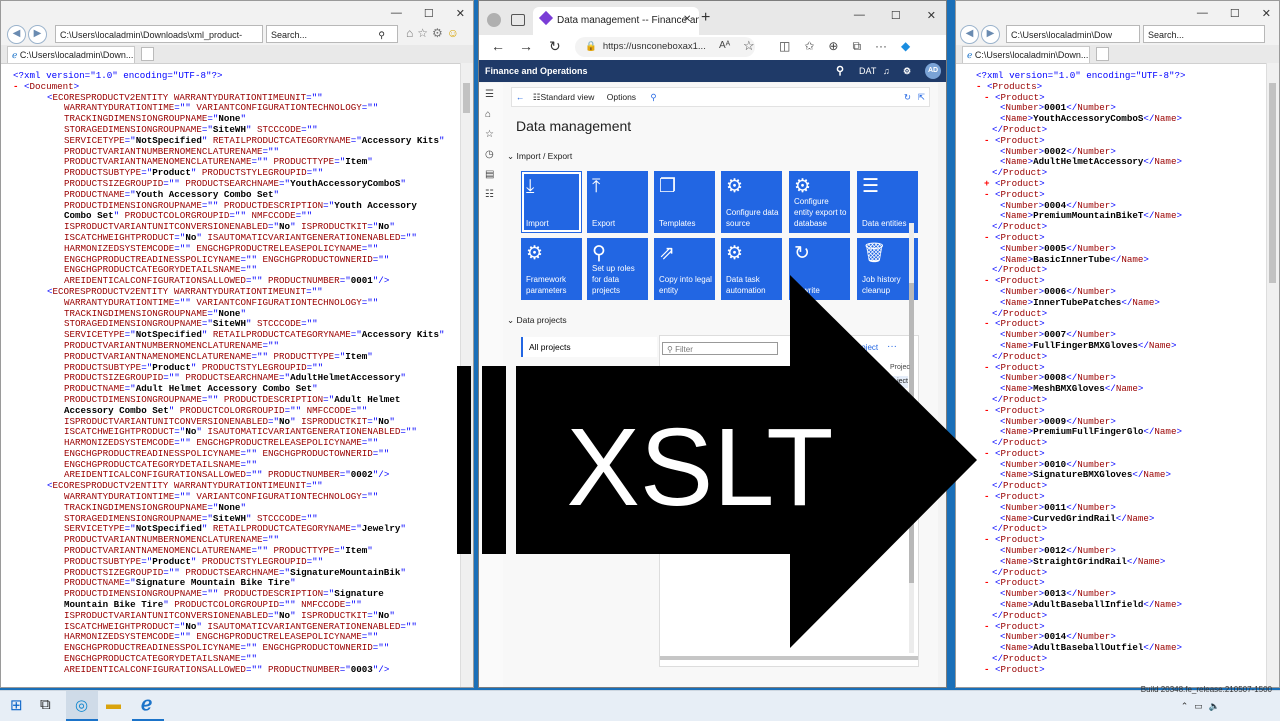 The image size is (1280, 721). I want to click on internet-explorer-icon: ℯ, so click(147, 704).